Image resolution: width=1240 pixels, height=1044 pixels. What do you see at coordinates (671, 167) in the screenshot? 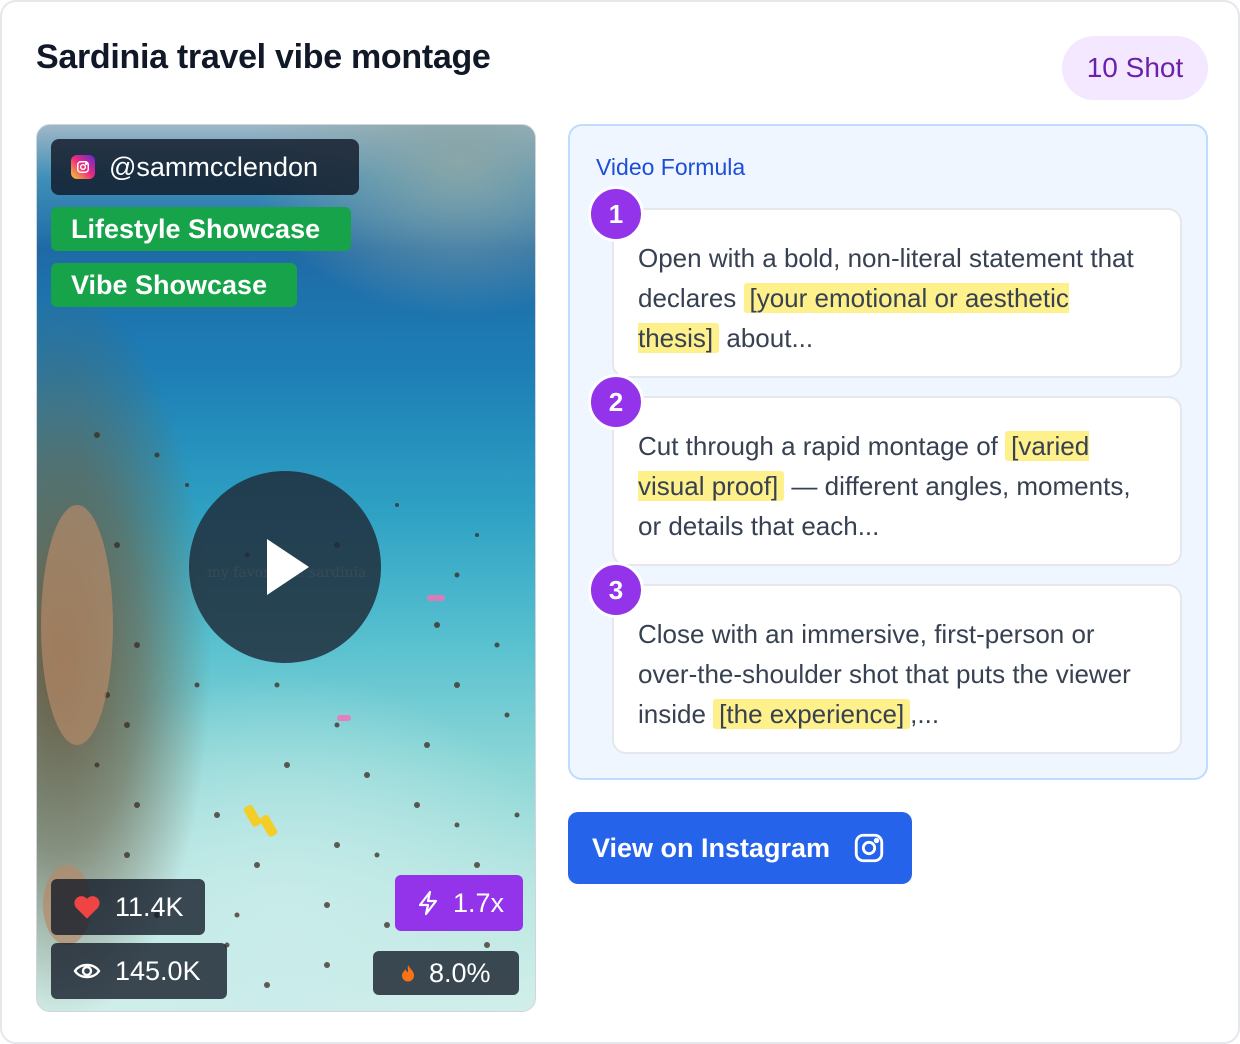
I see `formula-label: Video Formula` at bounding box center [671, 167].